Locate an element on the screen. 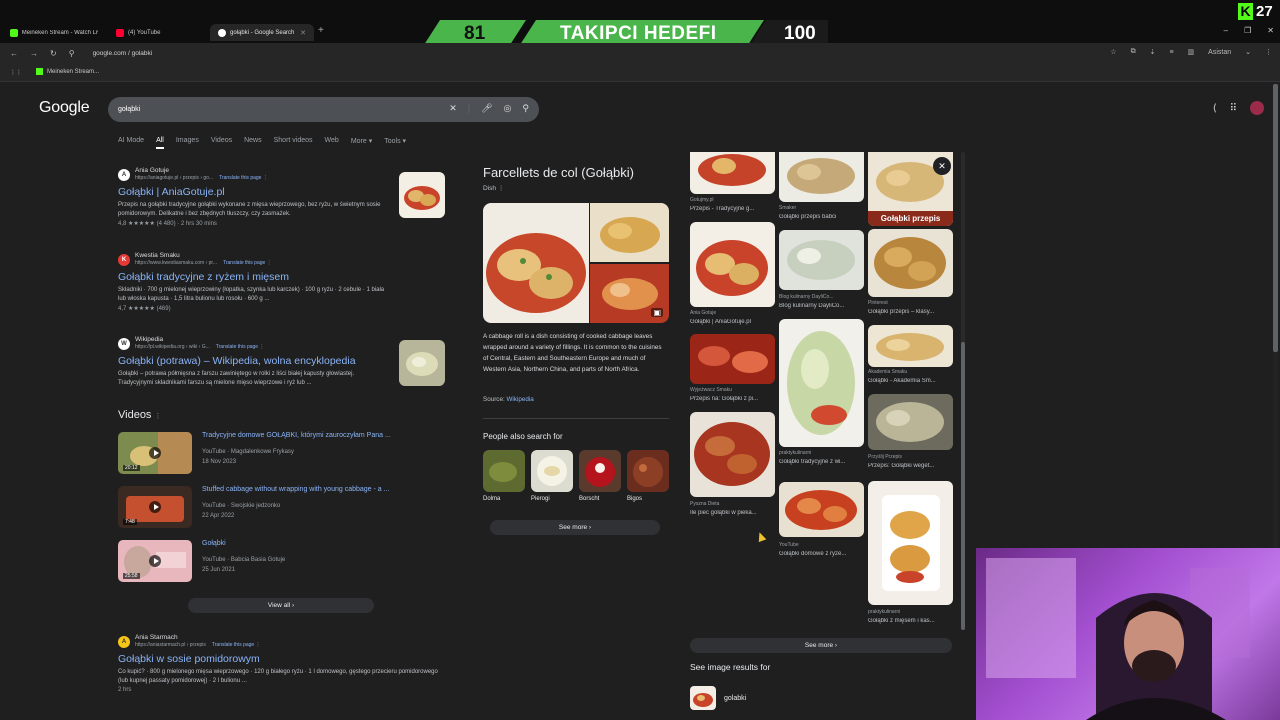  tab-web: Web is located at coordinates (332, 143).